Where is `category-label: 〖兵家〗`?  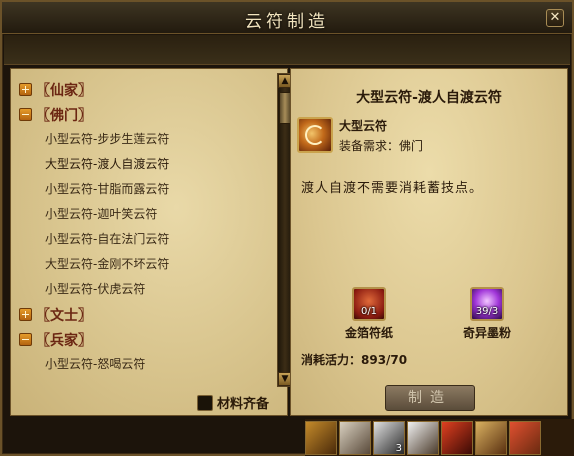
category-label: 〖兵家〗 is located at coordinates (64, 340).